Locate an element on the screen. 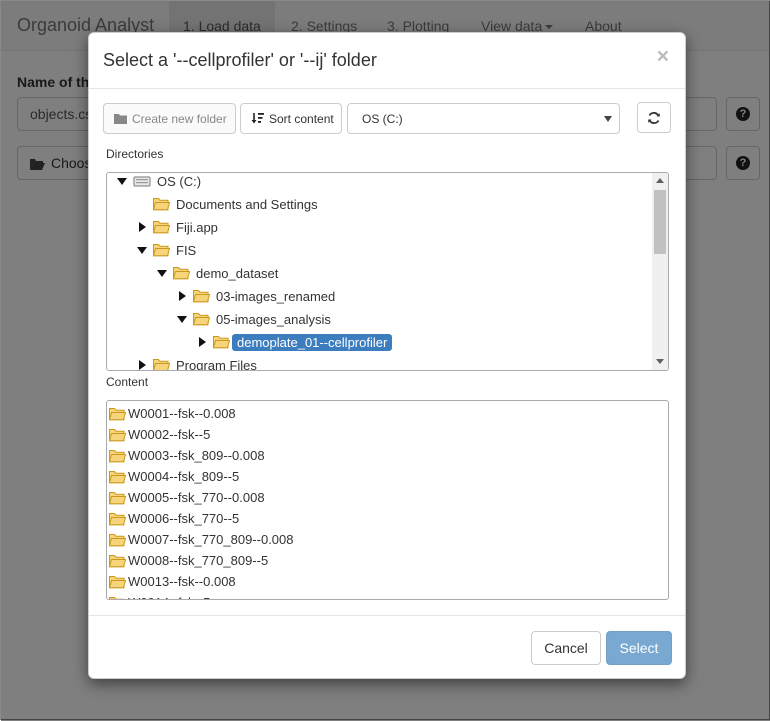  create-new-folder-label: Create new folder is located at coordinates (179, 118).